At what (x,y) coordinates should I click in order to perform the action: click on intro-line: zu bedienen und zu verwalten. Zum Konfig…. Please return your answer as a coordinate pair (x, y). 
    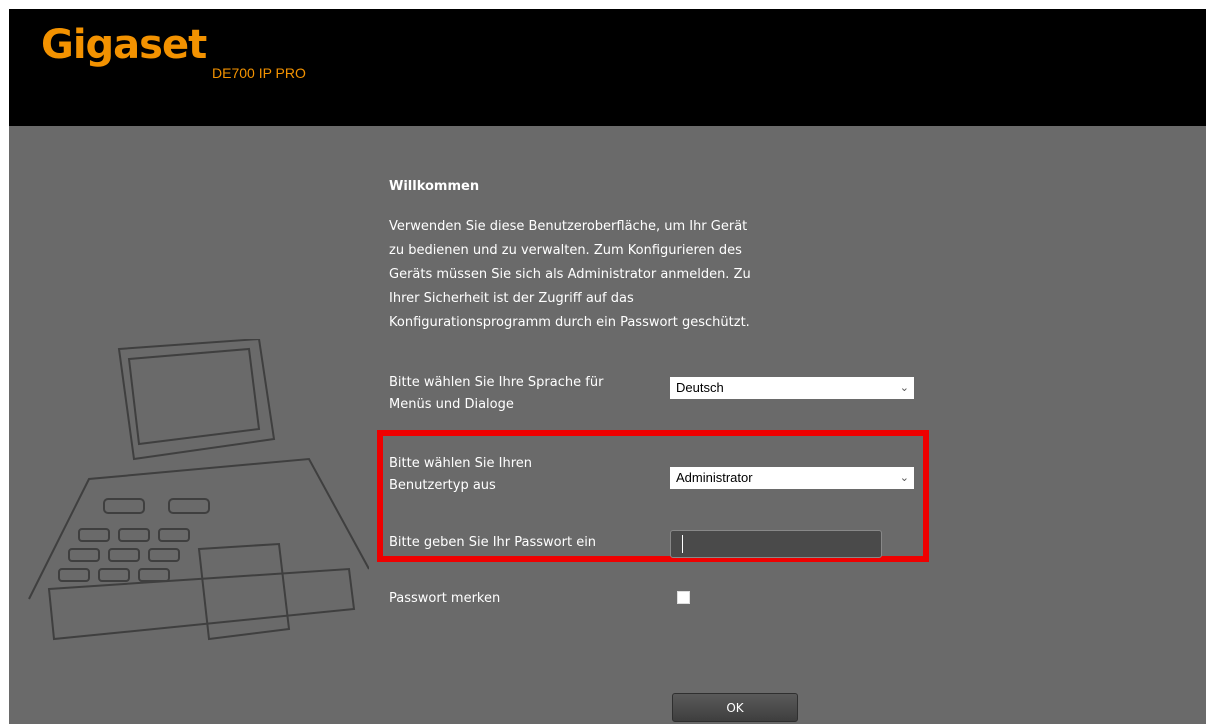
    Looking at the image, I should click on (565, 250).